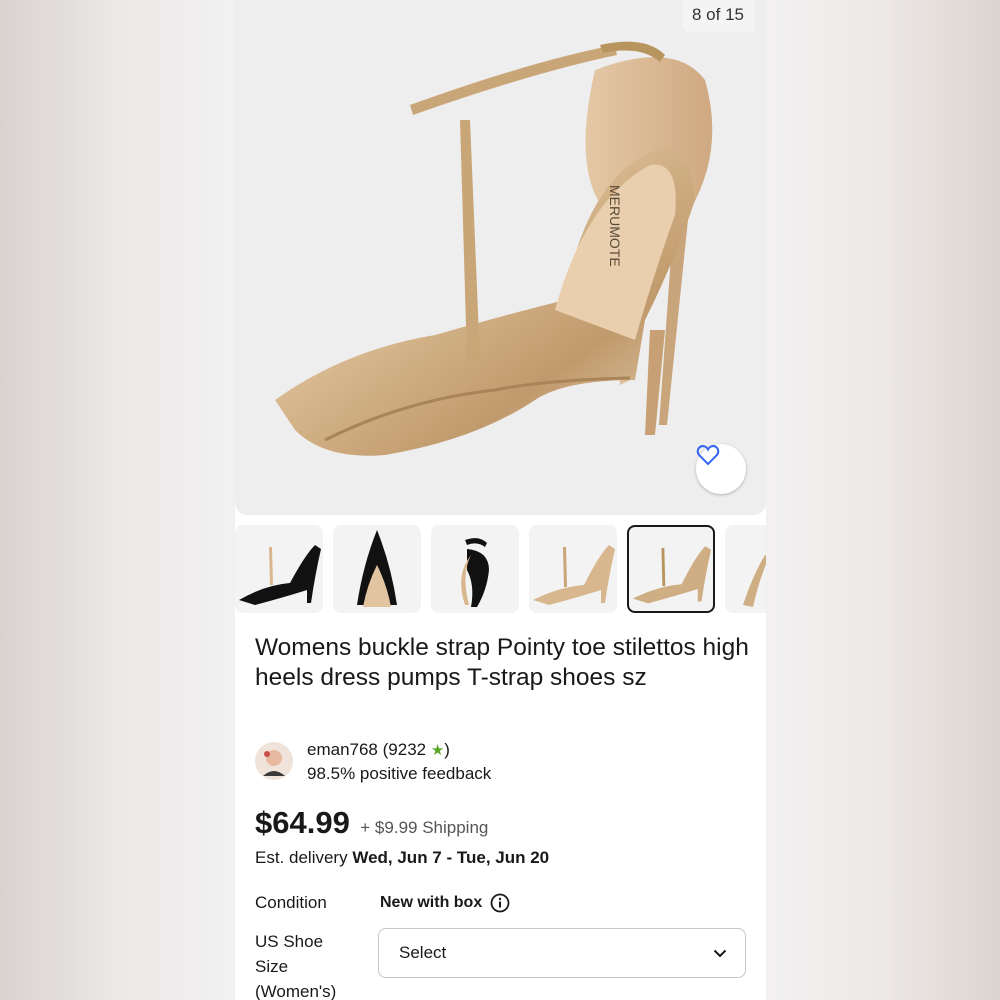  Describe the element at coordinates (296, 966) in the screenshot. I see `size-label: US Shoe Size (Women's)` at that location.